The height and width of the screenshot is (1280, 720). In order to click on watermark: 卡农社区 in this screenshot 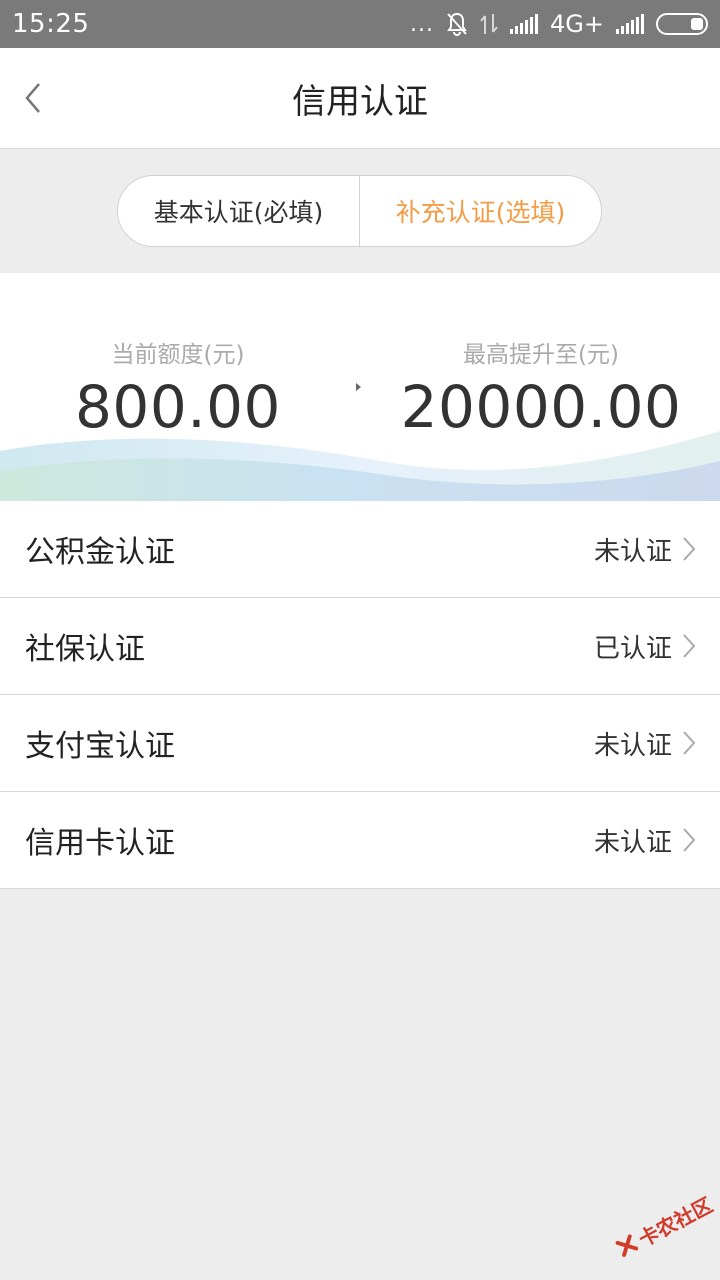, I will do `click(662, 1226)`.